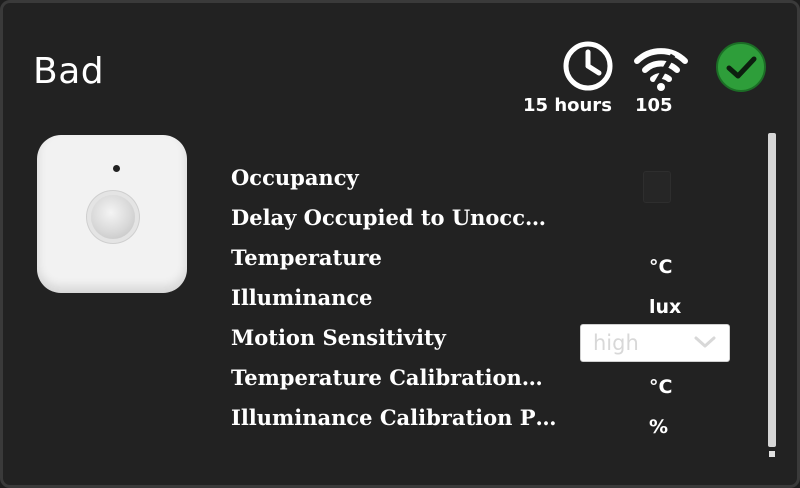 This screenshot has width=800, height=488. What do you see at coordinates (661, 387) in the screenshot?
I see `temperature-calibration-unit: °C` at bounding box center [661, 387].